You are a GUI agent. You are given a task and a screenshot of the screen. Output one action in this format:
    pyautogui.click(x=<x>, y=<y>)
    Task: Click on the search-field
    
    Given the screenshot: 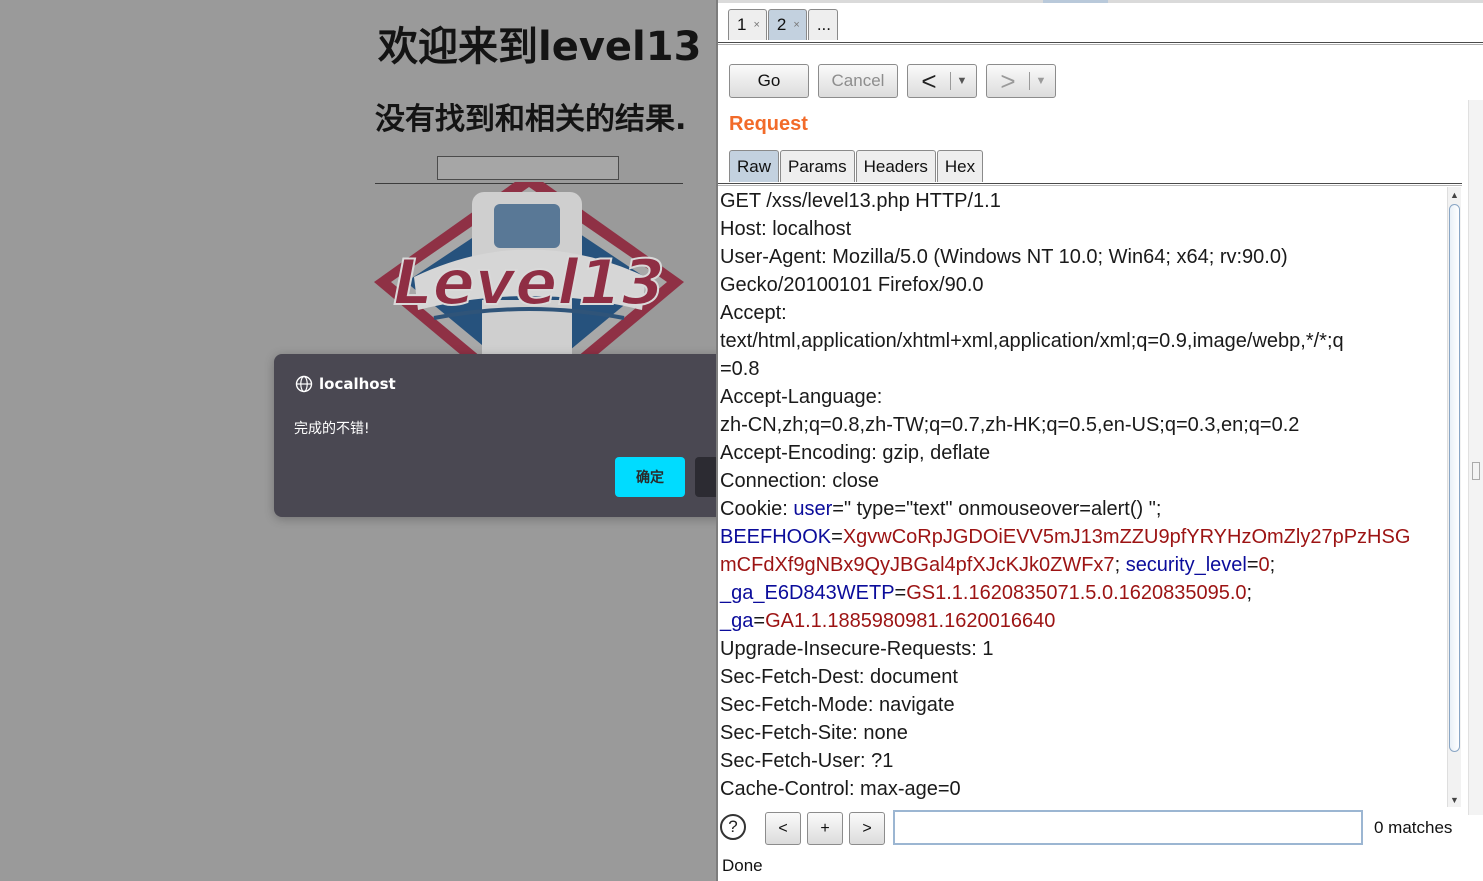 What is the action you would take?
    pyautogui.click(x=1128, y=827)
    